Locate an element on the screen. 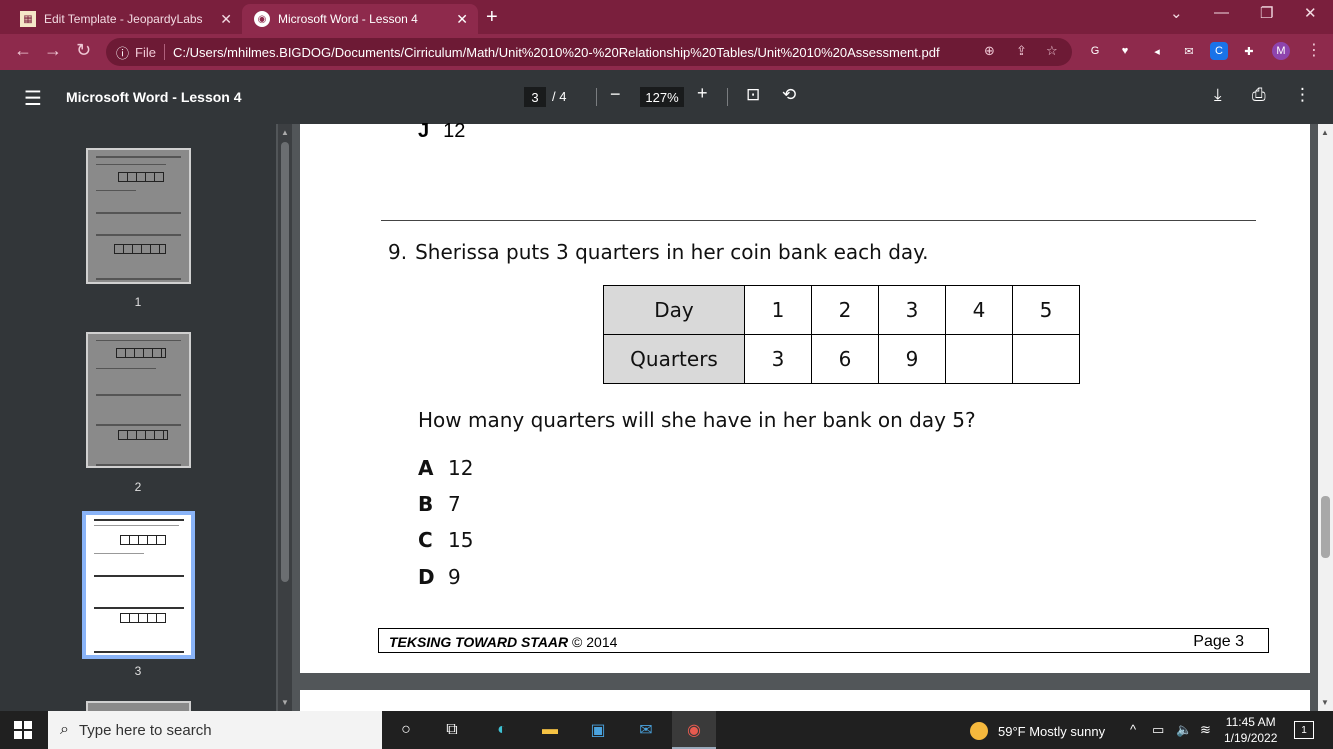 The width and height of the screenshot is (1333, 749). tab-jeopardylabs: ▦ Edit Template - JeopardyLabs ✕ is located at coordinates (125, 19).